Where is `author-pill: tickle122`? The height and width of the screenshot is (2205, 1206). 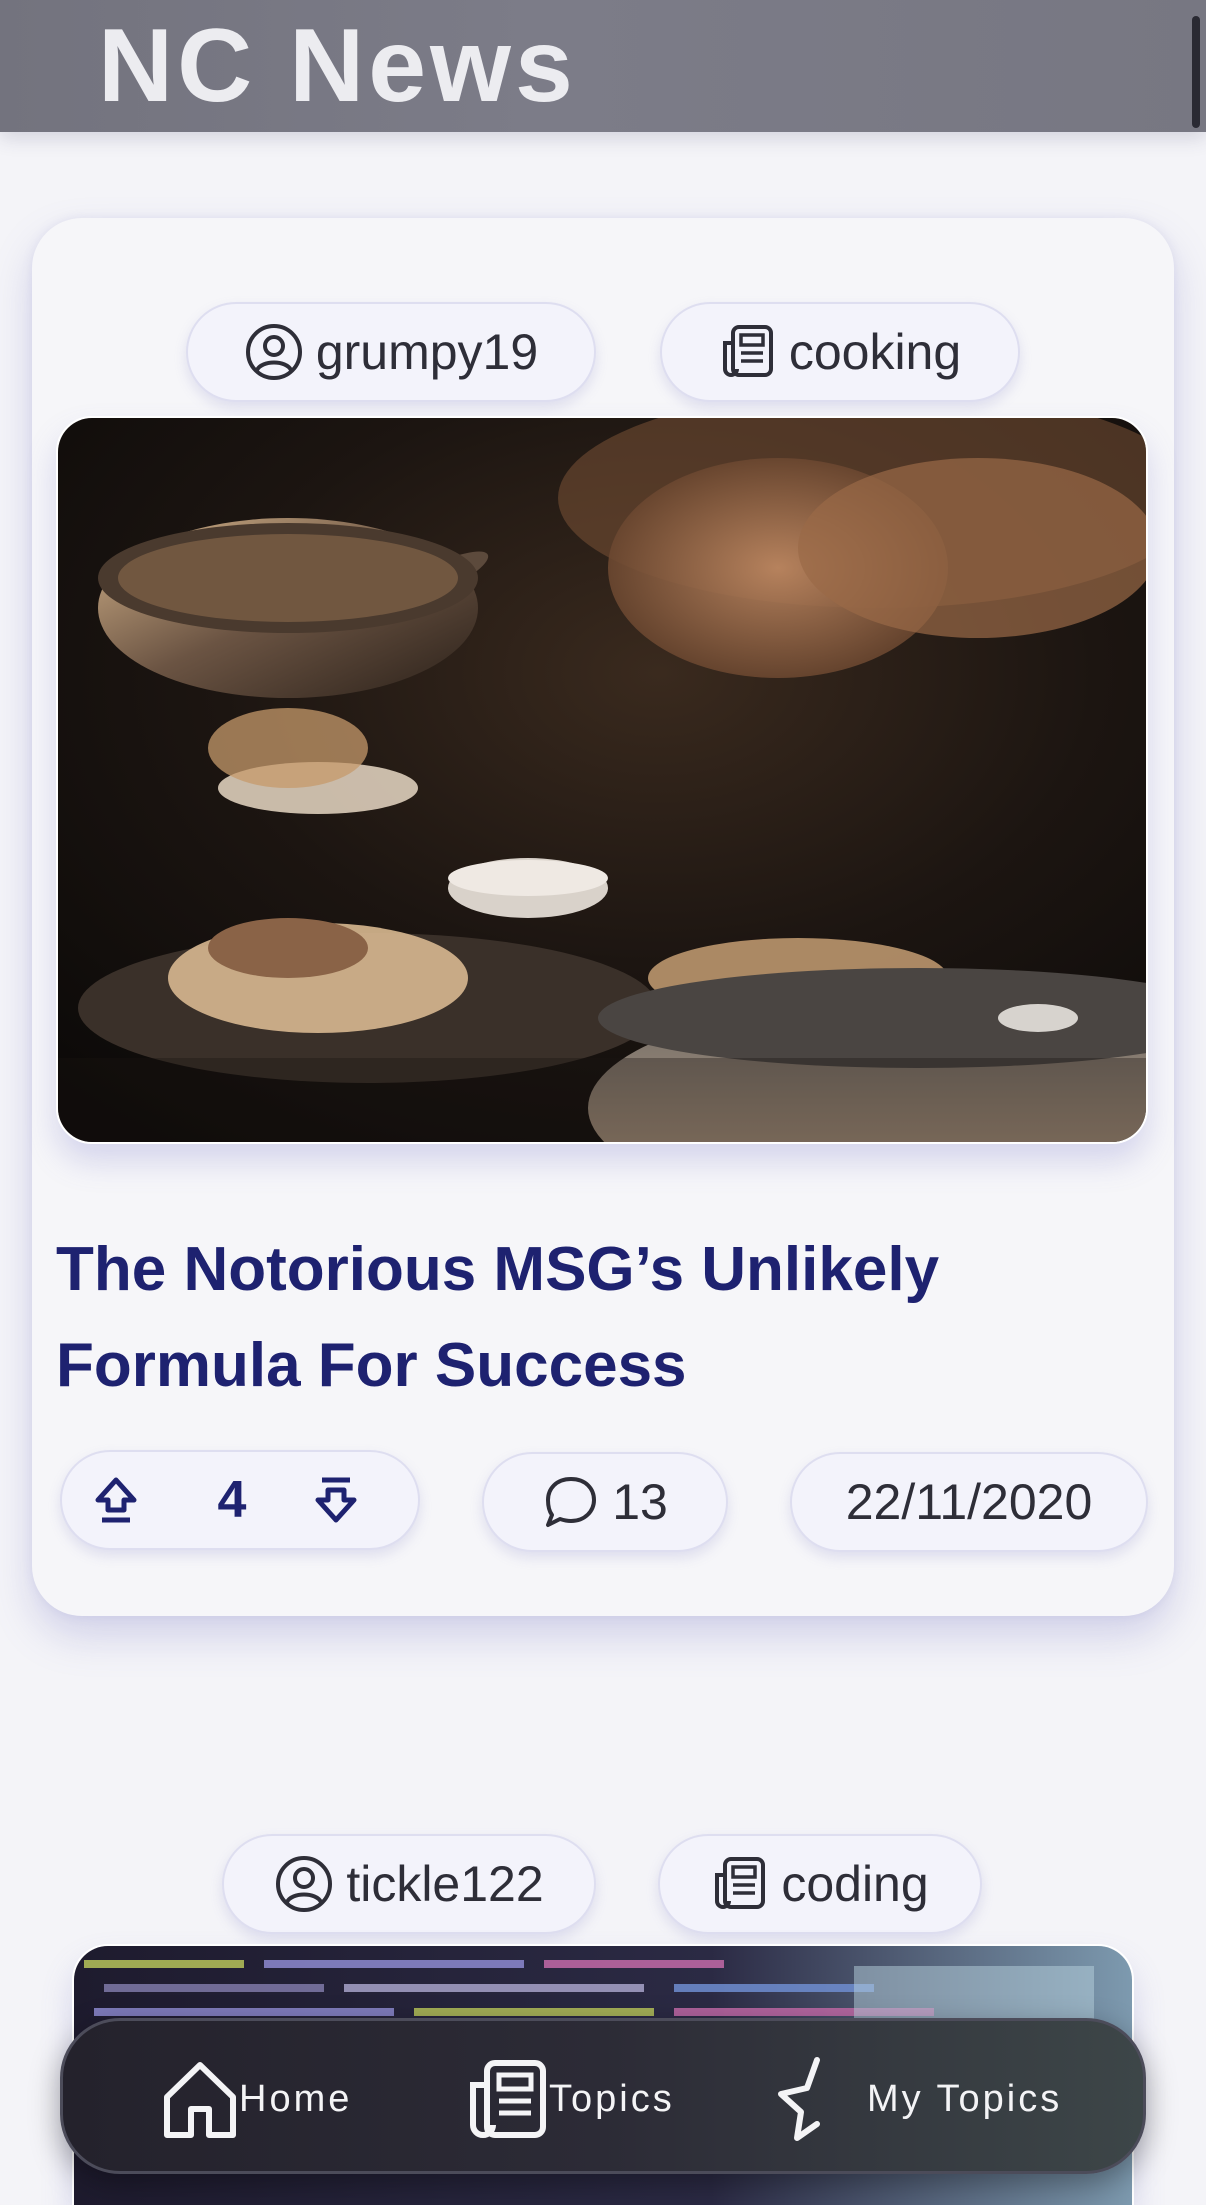
author-pill: tickle122 is located at coordinates (409, 1884).